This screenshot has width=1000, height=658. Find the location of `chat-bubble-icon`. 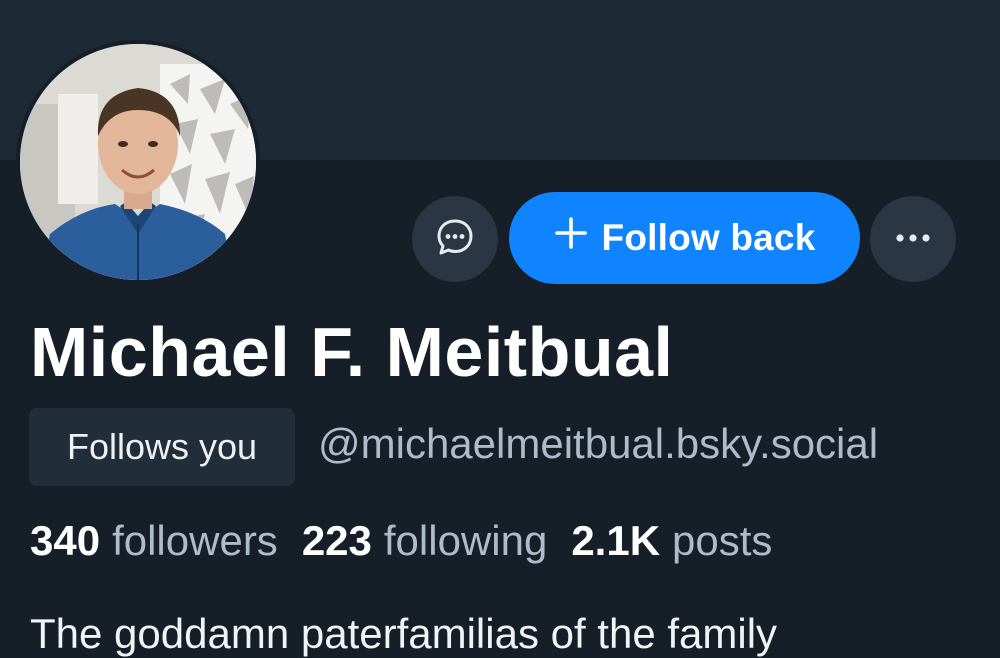

chat-bubble-icon is located at coordinates (455, 239).